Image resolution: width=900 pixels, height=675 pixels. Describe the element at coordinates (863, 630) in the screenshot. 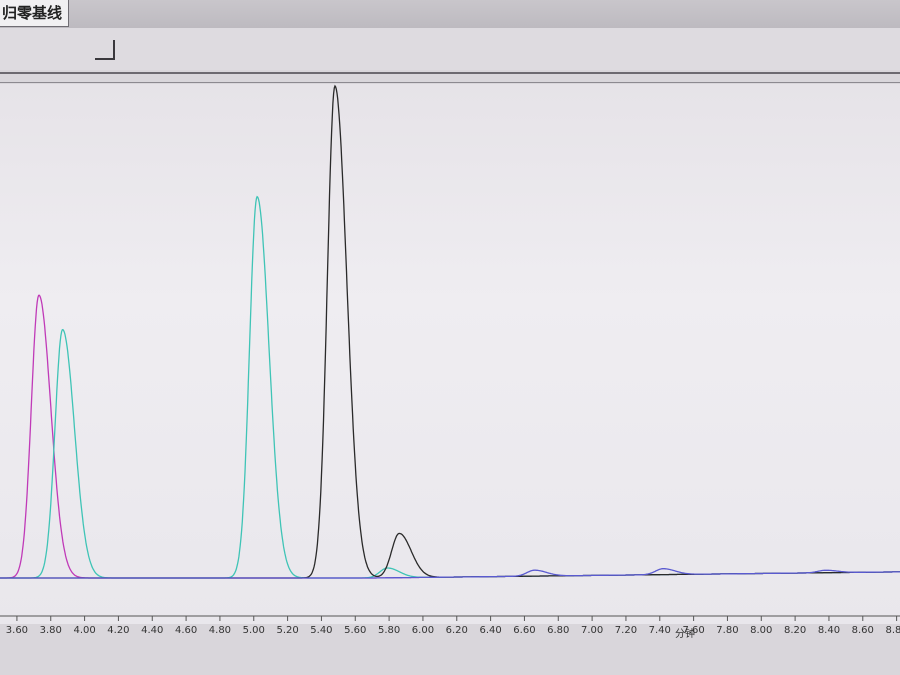

I see `x-tick-label: 8.60` at that location.